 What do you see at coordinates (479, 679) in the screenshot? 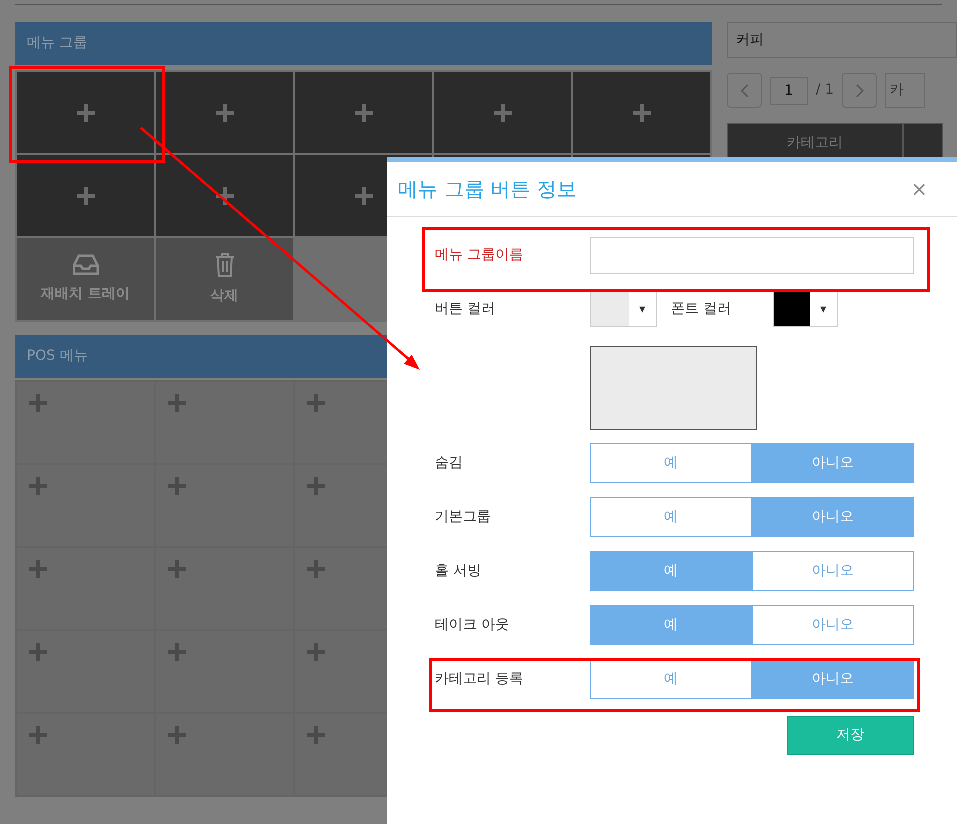
I see `field-label: 카테고리 등록` at bounding box center [479, 679].